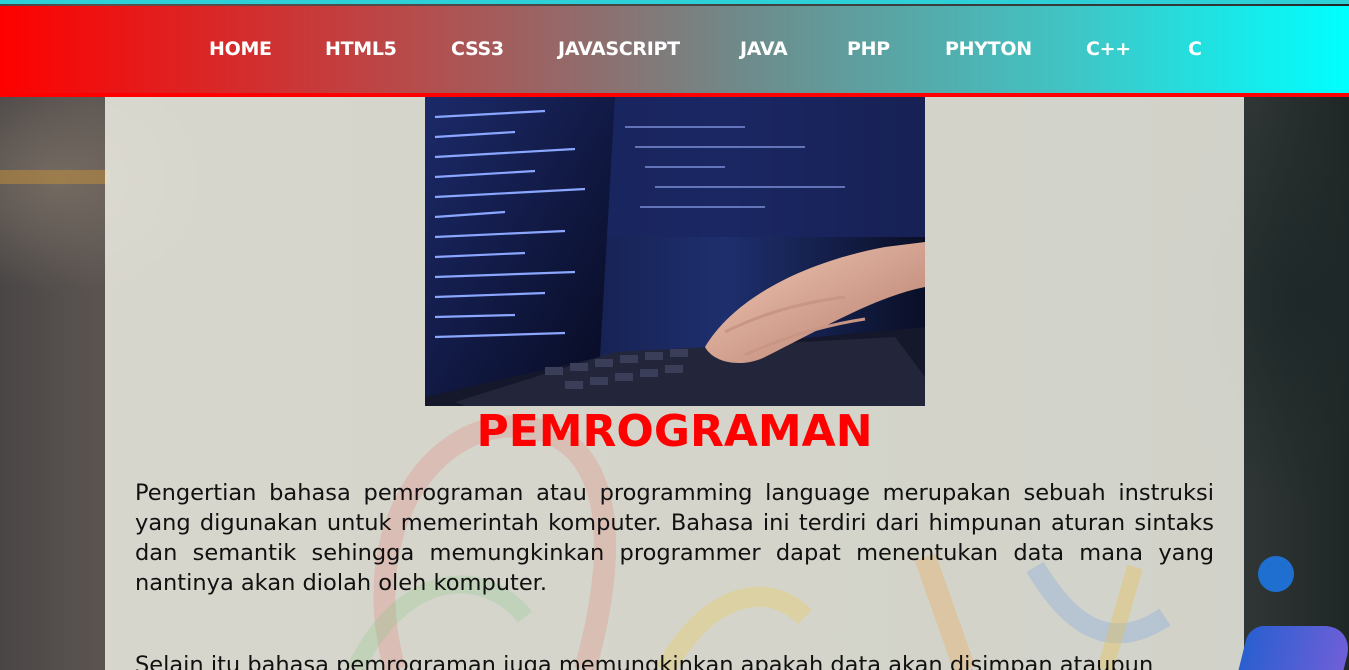  What do you see at coordinates (1293, 648) in the screenshot?
I see `decorative-blue-shape` at bounding box center [1293, 648].